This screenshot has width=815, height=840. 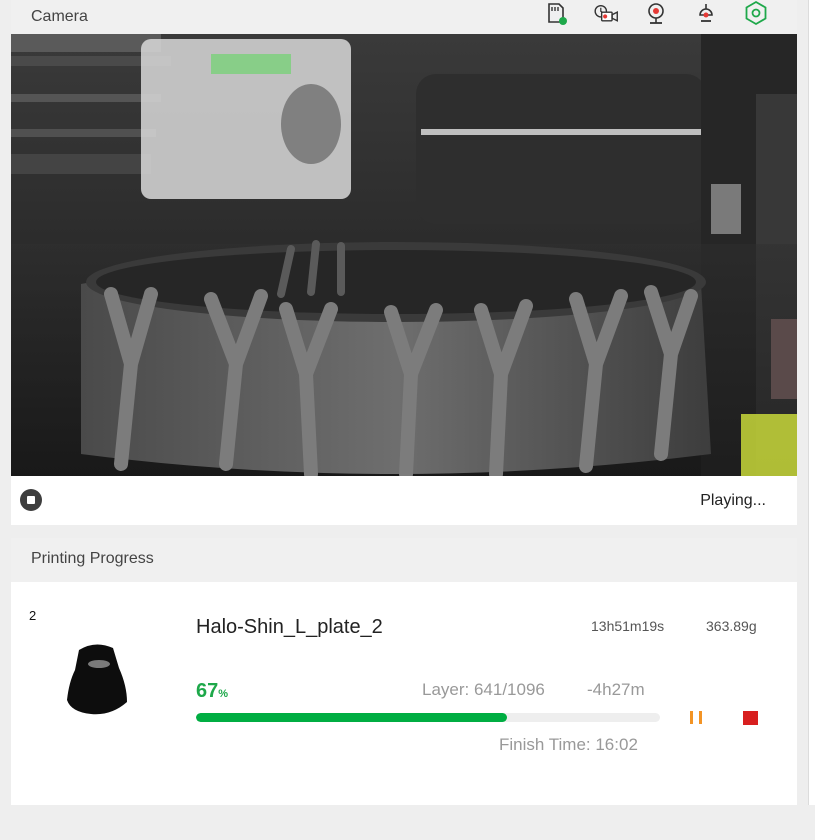 I want to click on camera-toolbar, so click(x=656, y=13).